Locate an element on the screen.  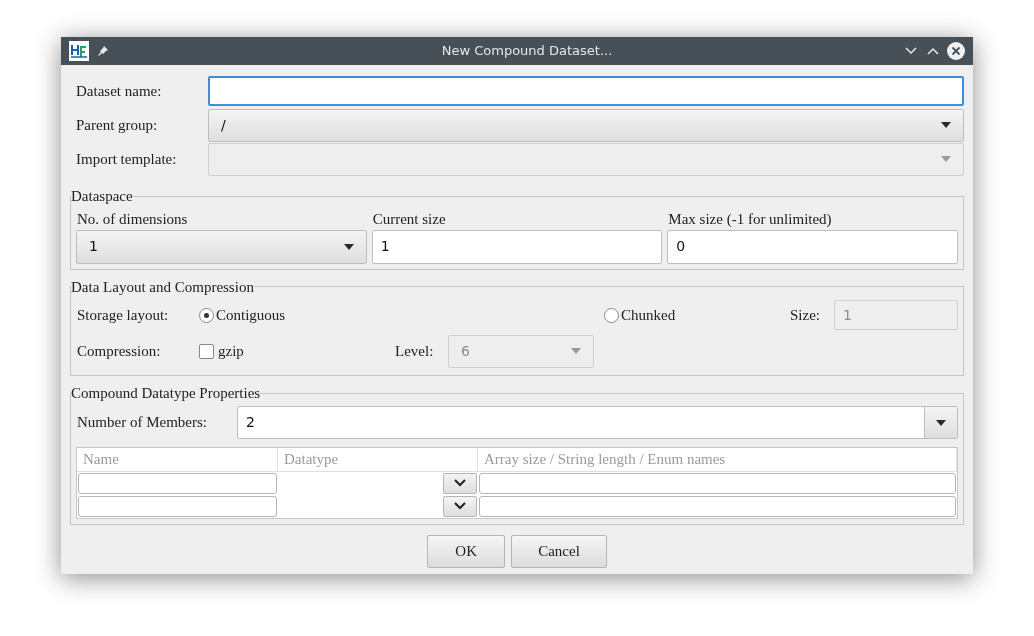
column-label: Current size is located at coordinates (409, 219).